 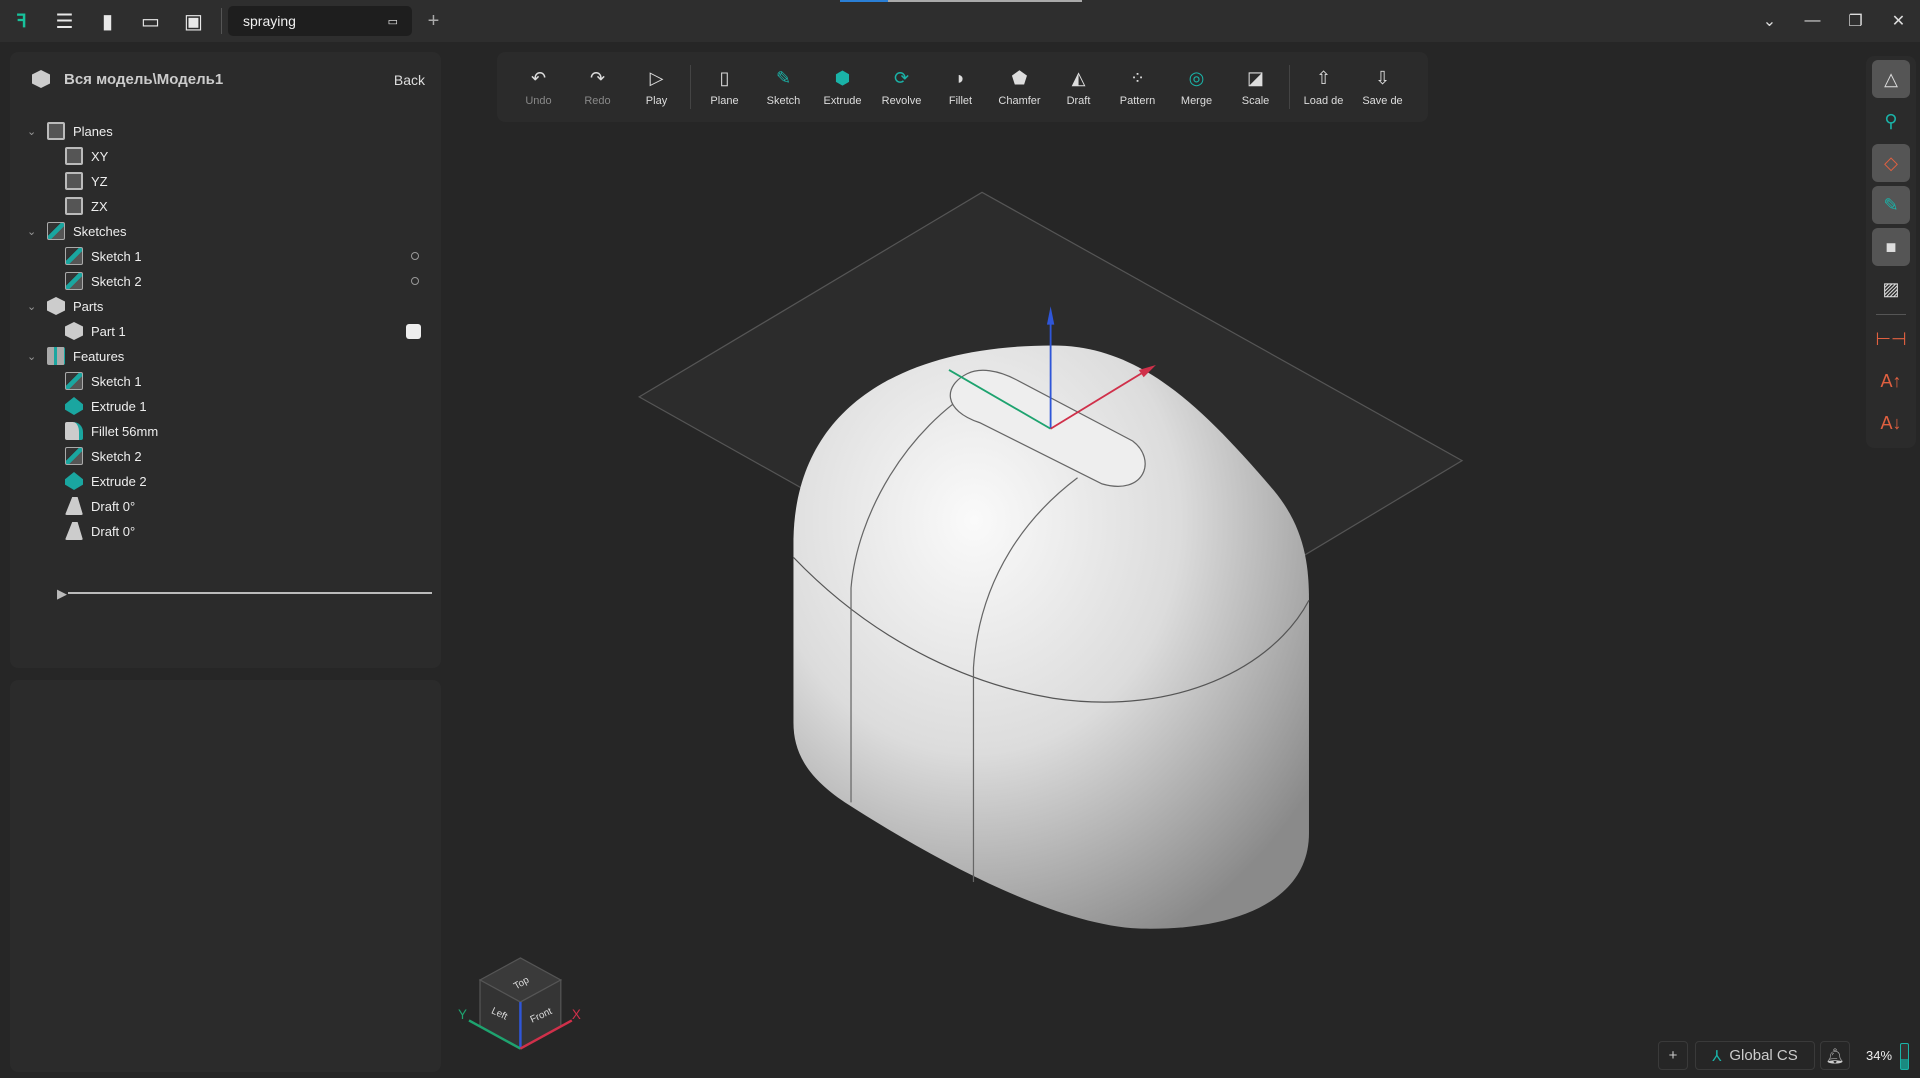 What do you see at coordinates (1323, 87) in the screenshot?
I see `load-button: ⇧ Load de` at bounding box center [1323, 87].